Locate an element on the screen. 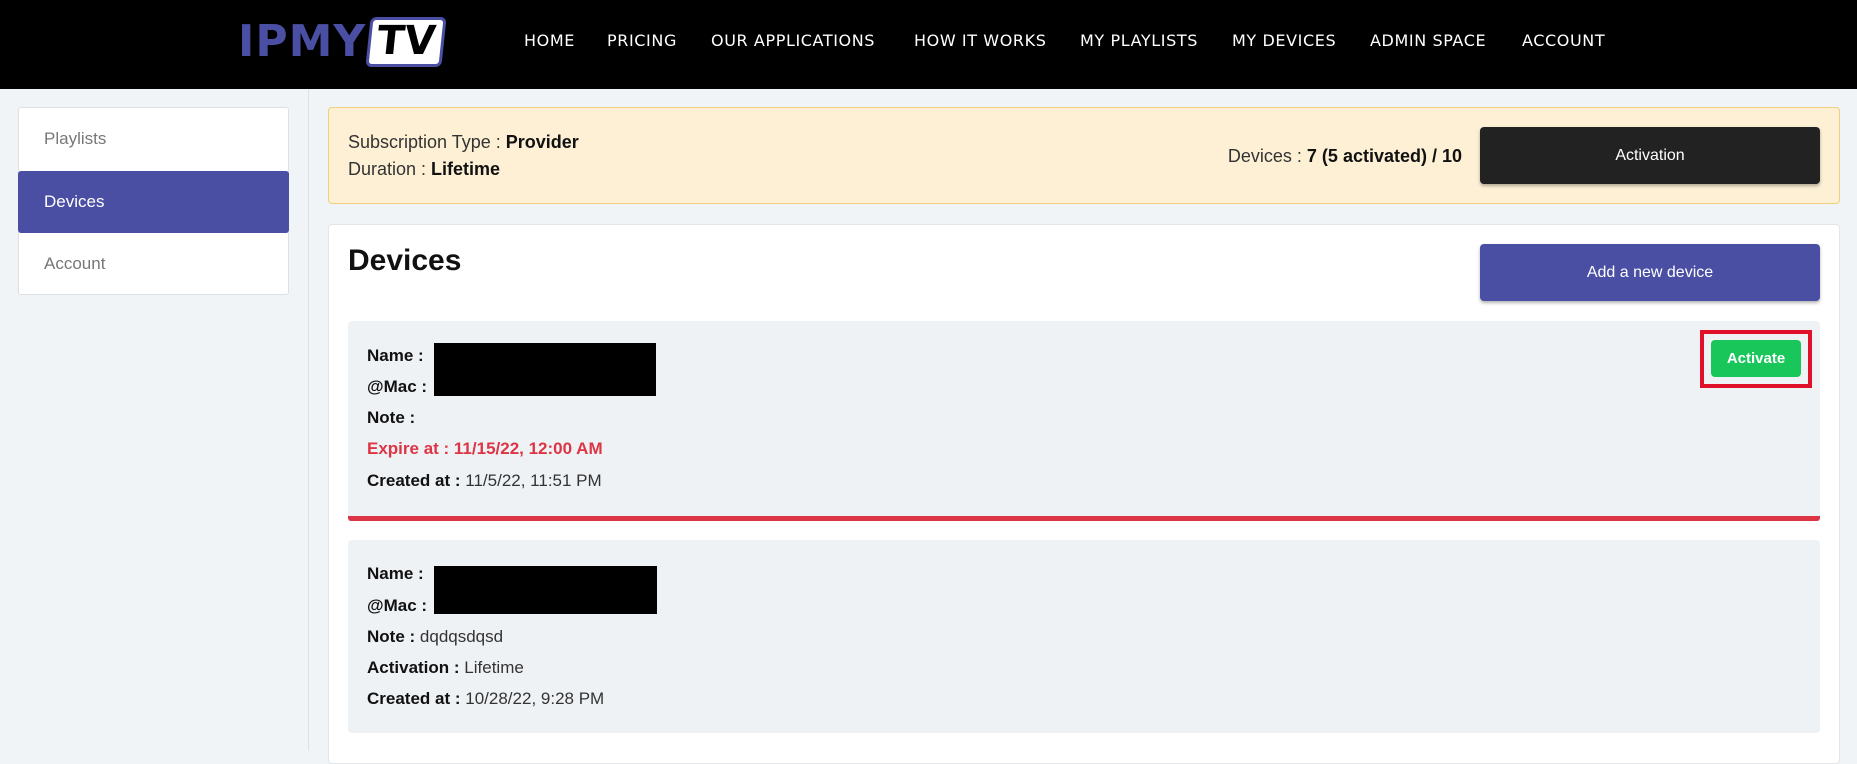 This screenshot has height=764, width=1857. activate-button: Activate is located at coordinates (1756, 358).